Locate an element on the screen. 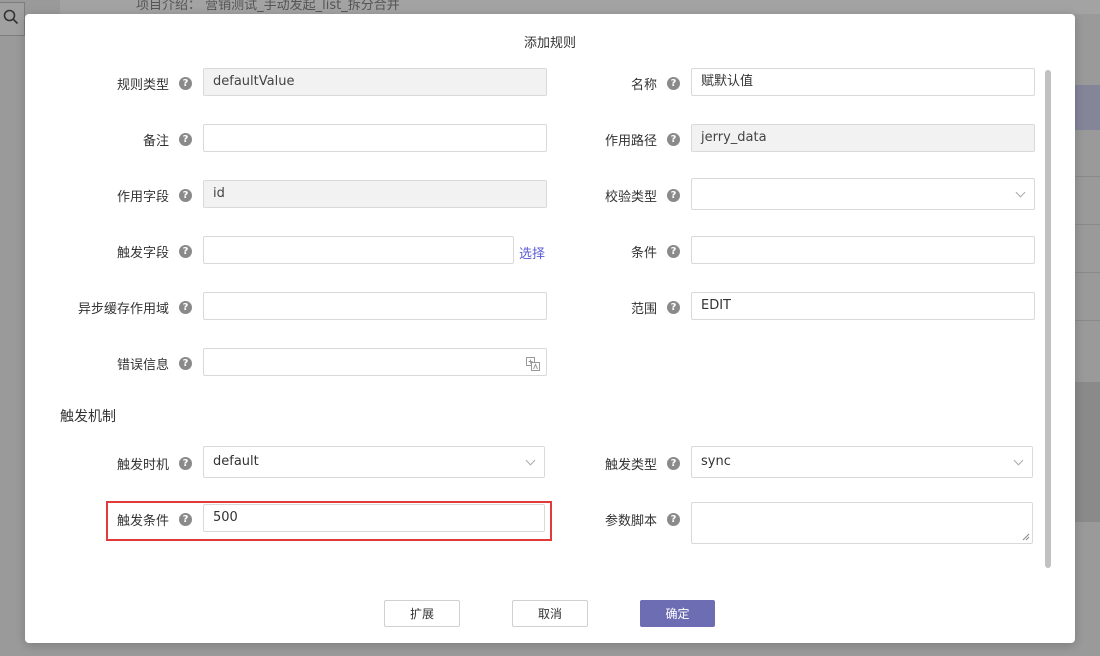  range-input: EDIT is located at coordinates (863, 306).